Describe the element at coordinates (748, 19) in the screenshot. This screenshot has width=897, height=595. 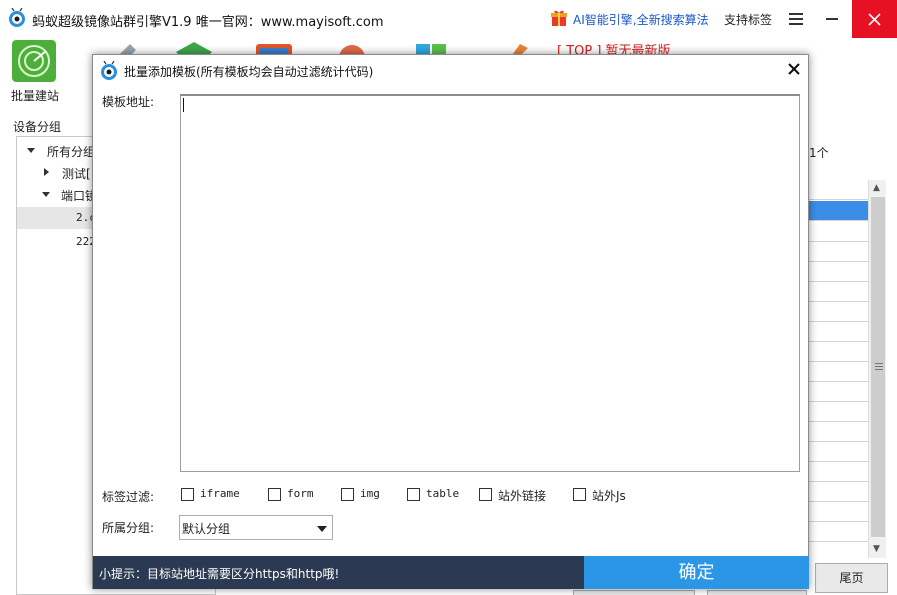
I see `support-tag-link: 支持标签` at that location.